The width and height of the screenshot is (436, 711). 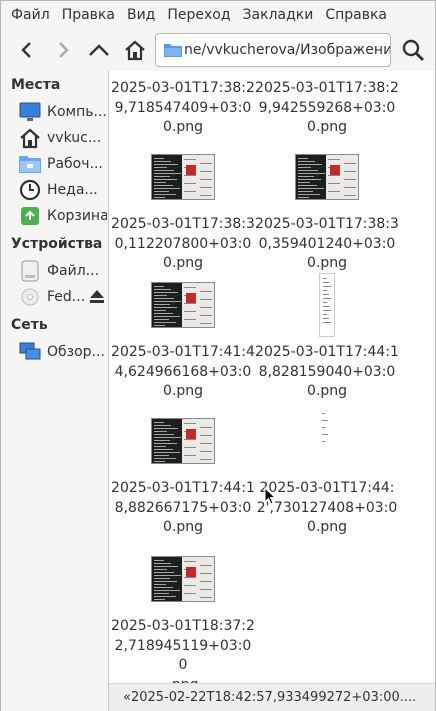 I want to click on toolbar: ne/vvkucherova/Изображения/, so click(x=218, y=50).